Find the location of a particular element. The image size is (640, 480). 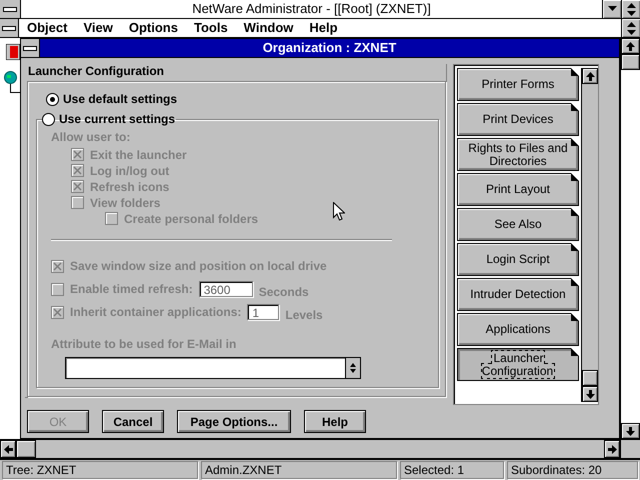

toolbox-icon is located at coordinates (13, 52).